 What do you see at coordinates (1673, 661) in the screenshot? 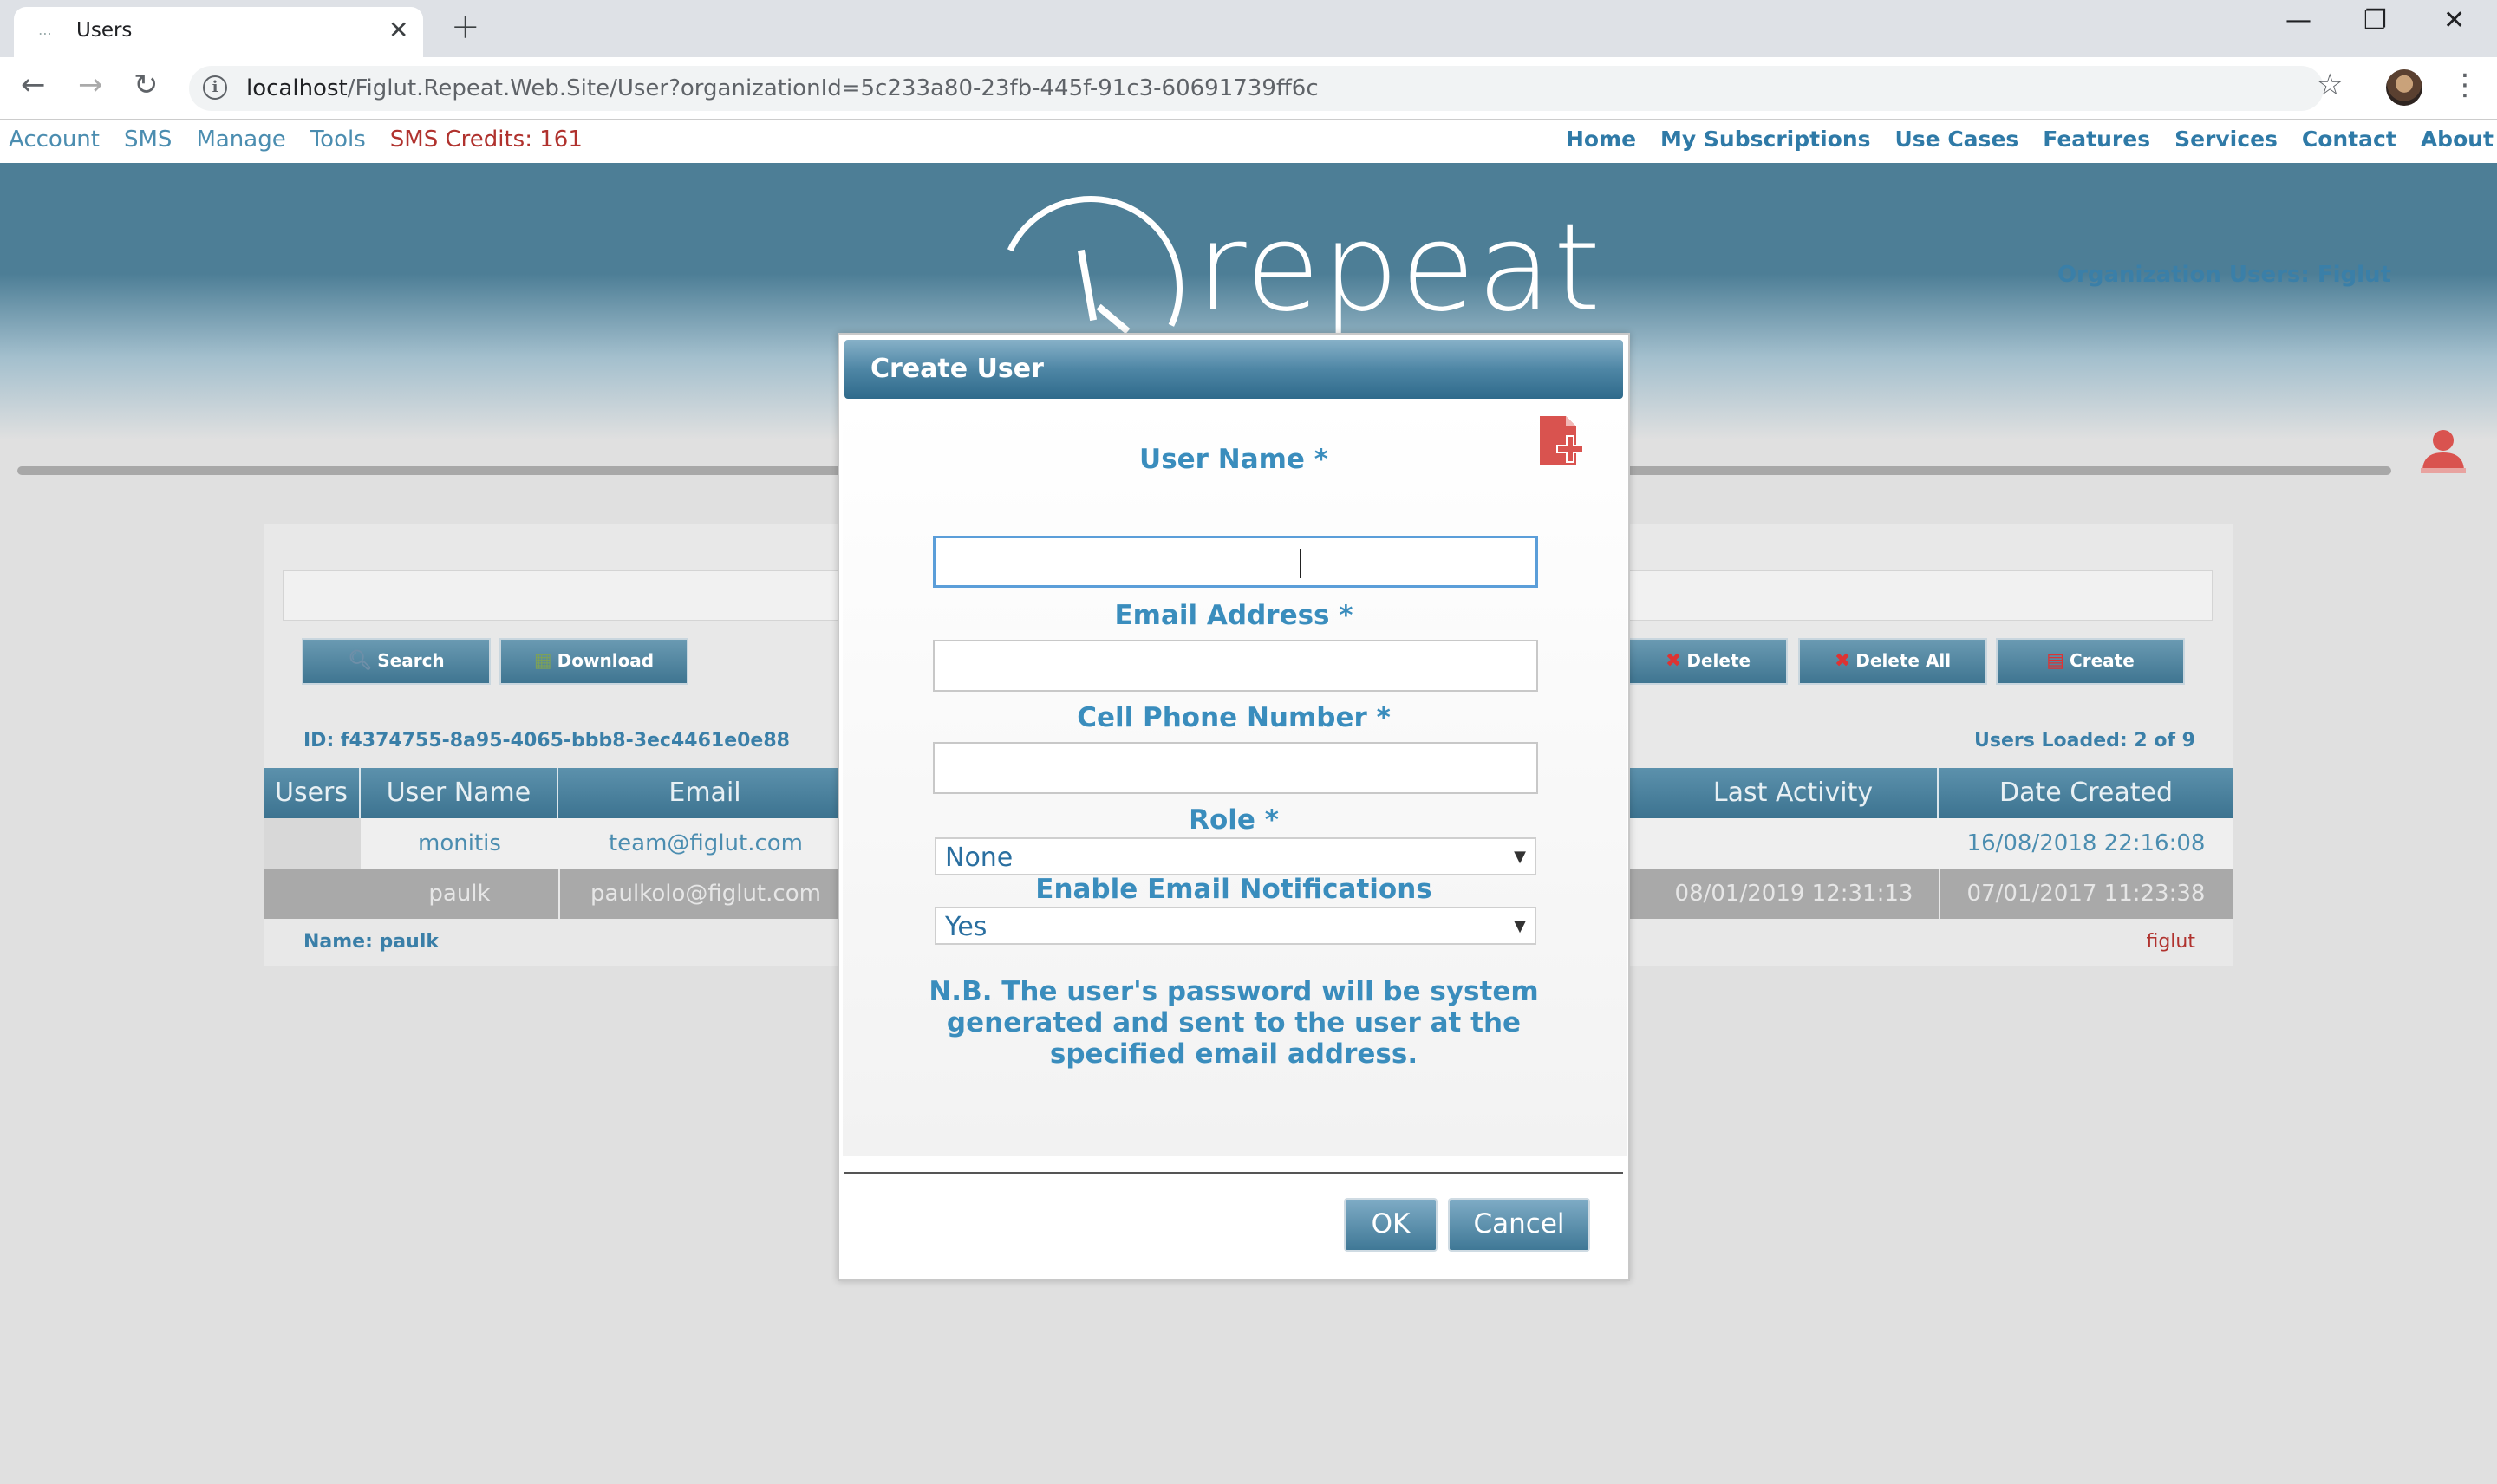
I see `delete-x-icon: ✖` at bounding box center [1673, 661].